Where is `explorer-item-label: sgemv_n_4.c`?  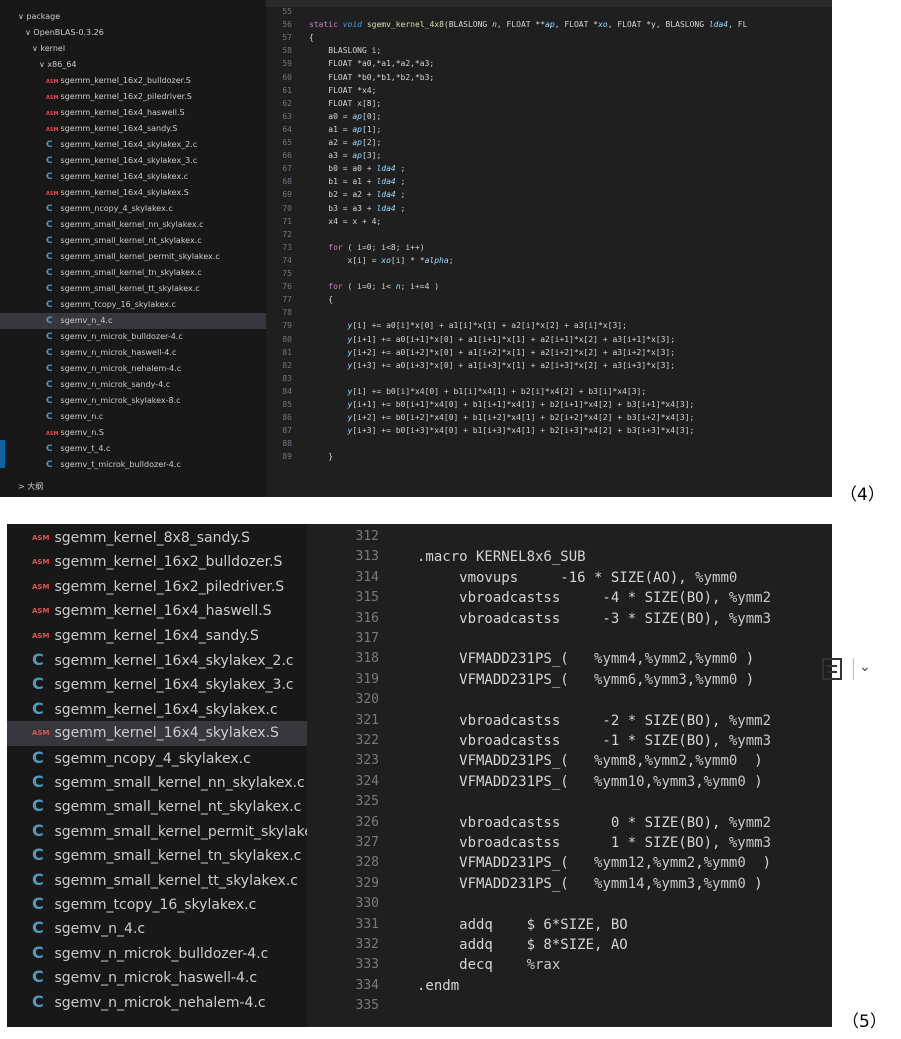
explorer-item-label: sgemv_n_4.c is located at coordinates (100, 929).